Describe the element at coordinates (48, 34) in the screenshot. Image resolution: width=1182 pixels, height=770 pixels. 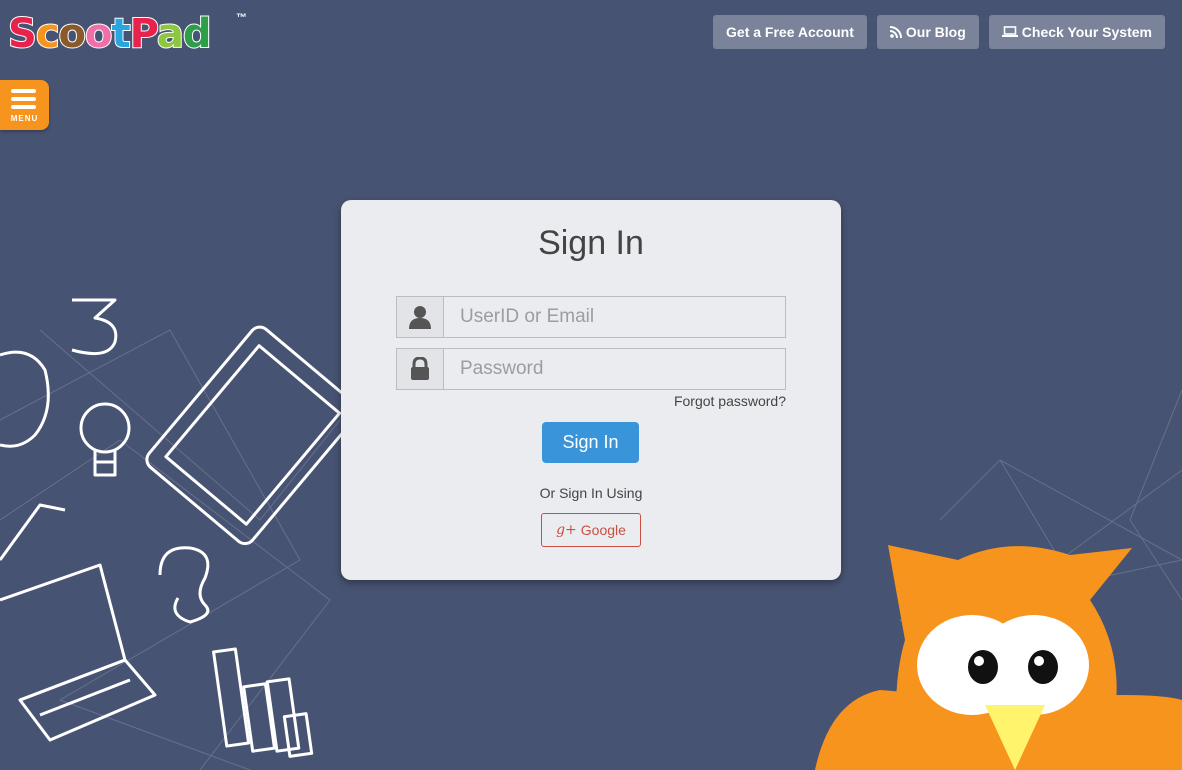
I see `logo-letter: c` at that location.